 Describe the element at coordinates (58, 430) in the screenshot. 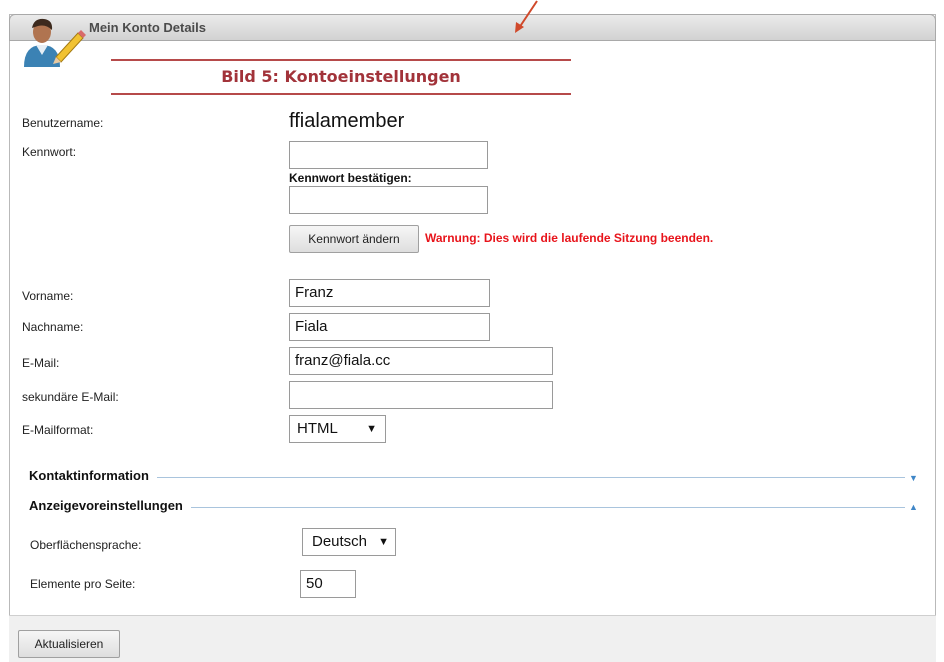

I see `email-format-label: E-Mailformat:` at that location.